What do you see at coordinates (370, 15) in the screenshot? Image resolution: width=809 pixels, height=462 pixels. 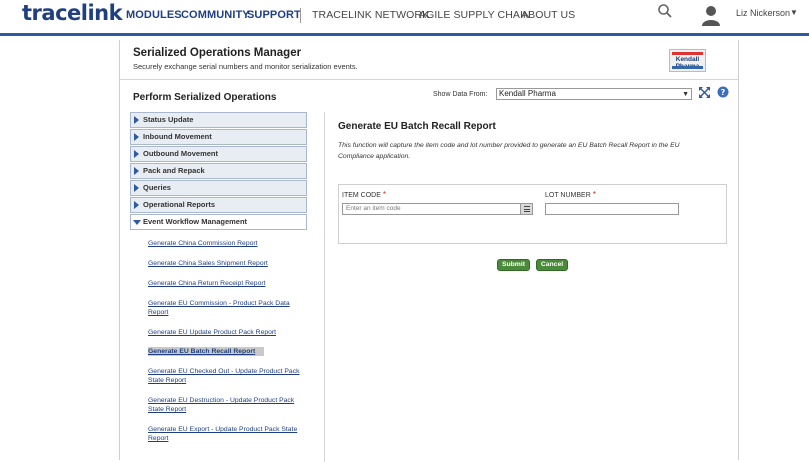 I see `nav-tracelink-network: TRACELINK NETWORK` at bounding box center [370, 15].